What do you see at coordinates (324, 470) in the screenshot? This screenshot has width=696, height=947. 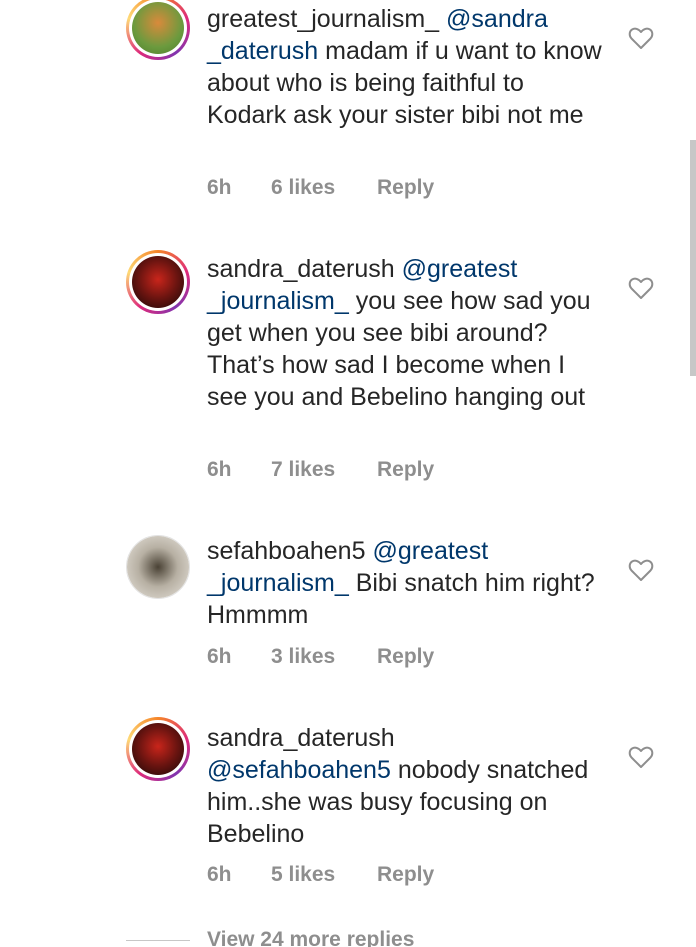 I see `likes-count: 7 likes` at bounding box center [324, 470].